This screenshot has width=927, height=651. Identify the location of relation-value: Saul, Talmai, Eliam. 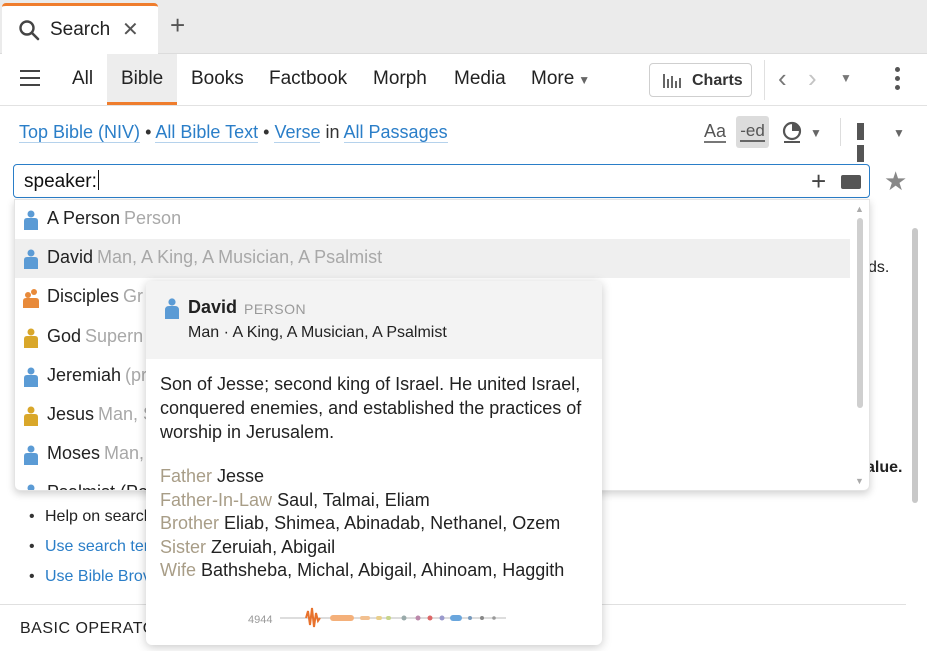
(353, 500).